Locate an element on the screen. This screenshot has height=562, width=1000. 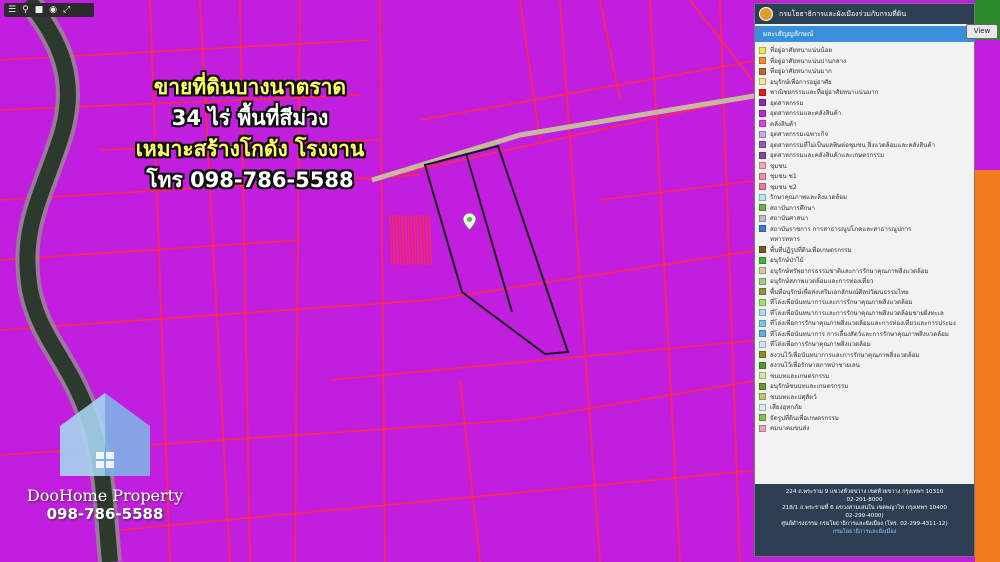
legend-label: ชุมชน is located at coordinates (778, 166).